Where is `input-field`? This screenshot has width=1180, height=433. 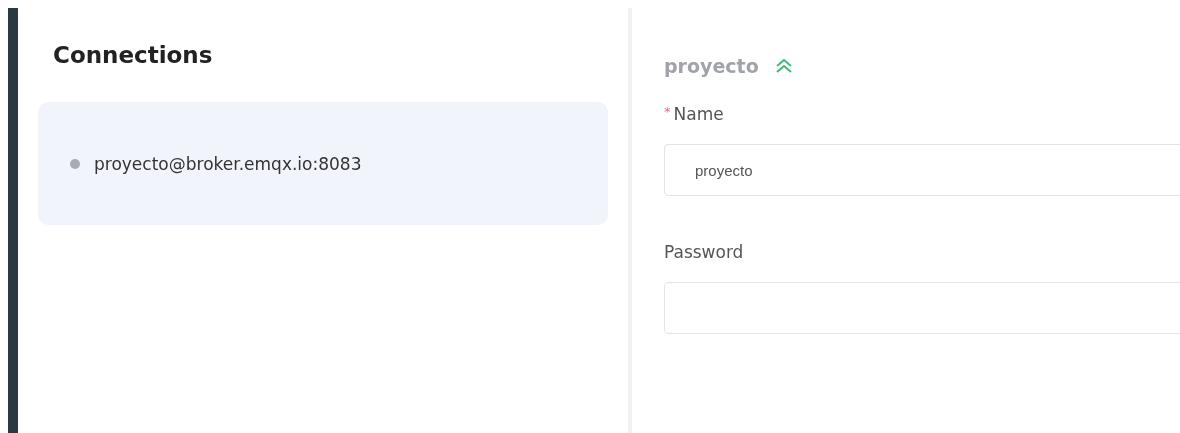
input-field is located at coordinates (922, 308).